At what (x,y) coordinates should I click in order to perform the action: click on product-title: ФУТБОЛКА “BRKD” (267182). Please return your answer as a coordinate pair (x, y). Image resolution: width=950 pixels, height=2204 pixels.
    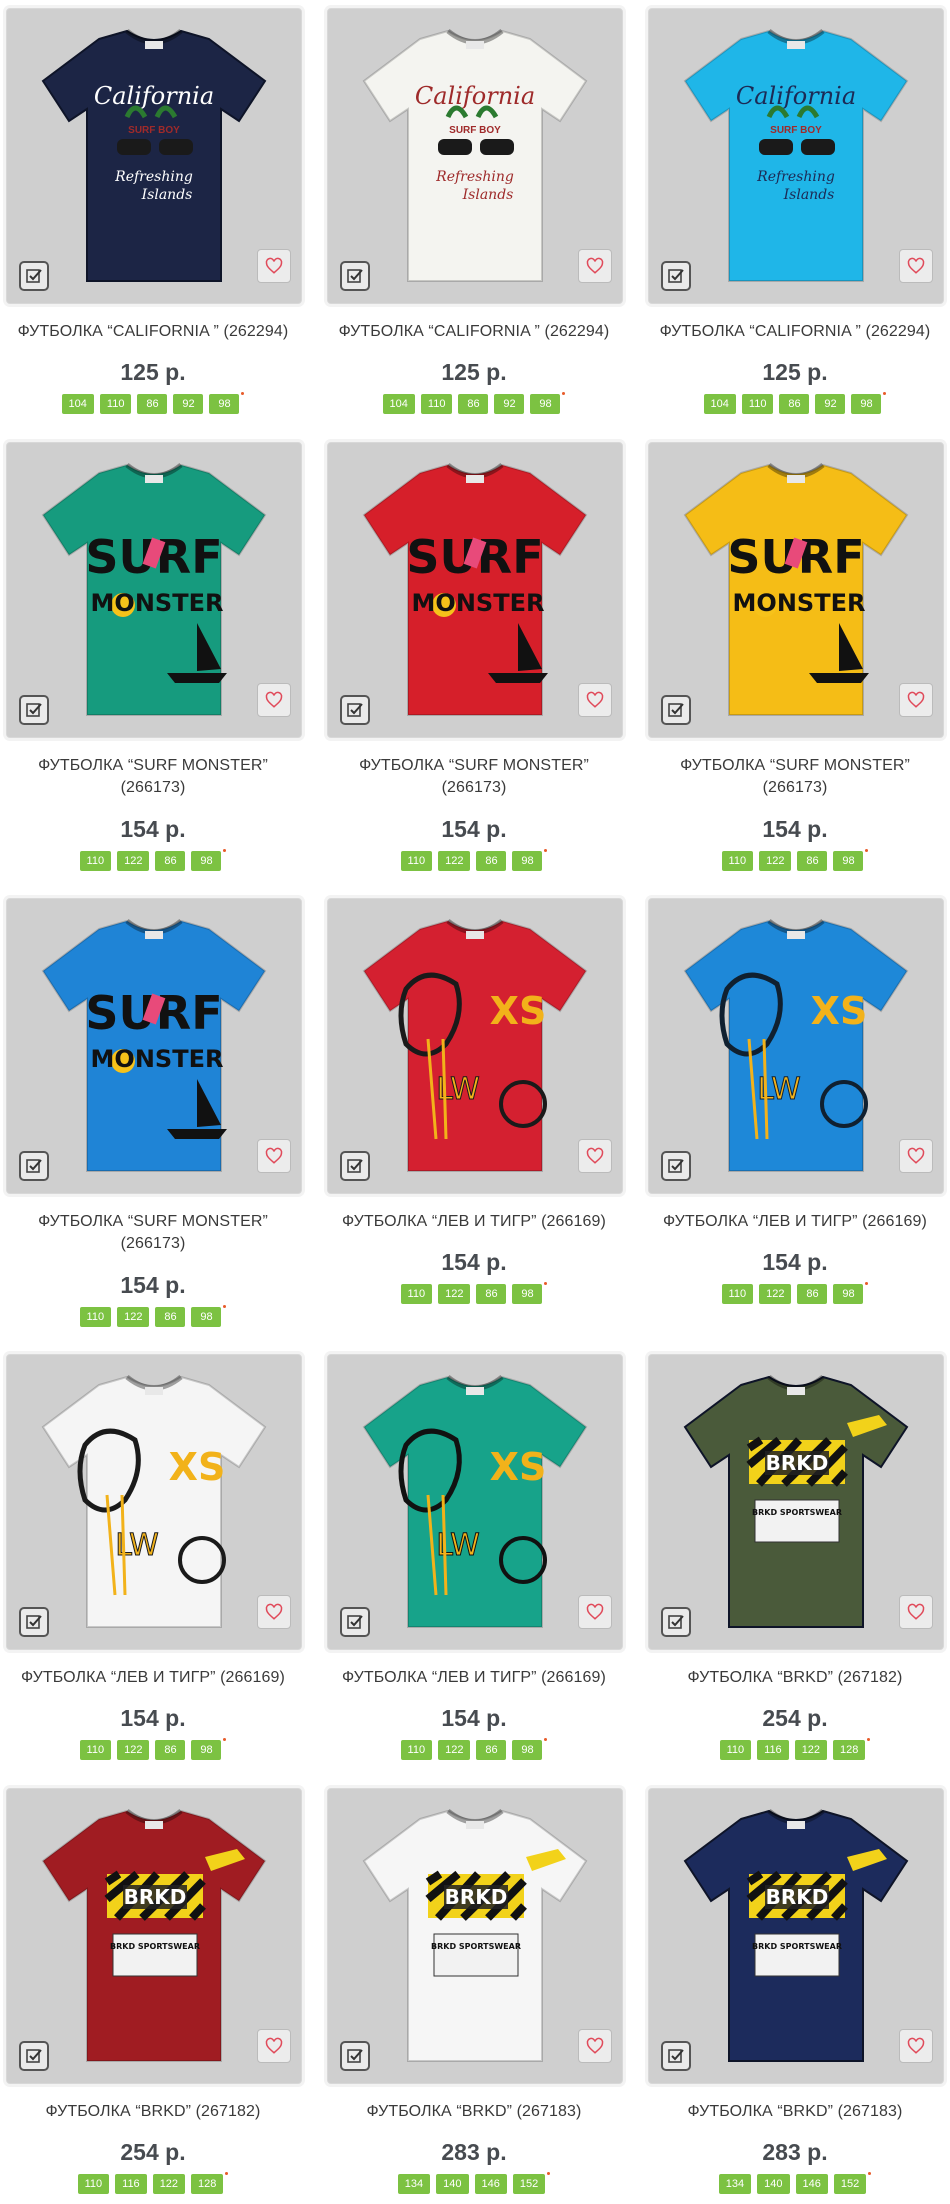
    Looking at the image, I should click on (153, 2112).